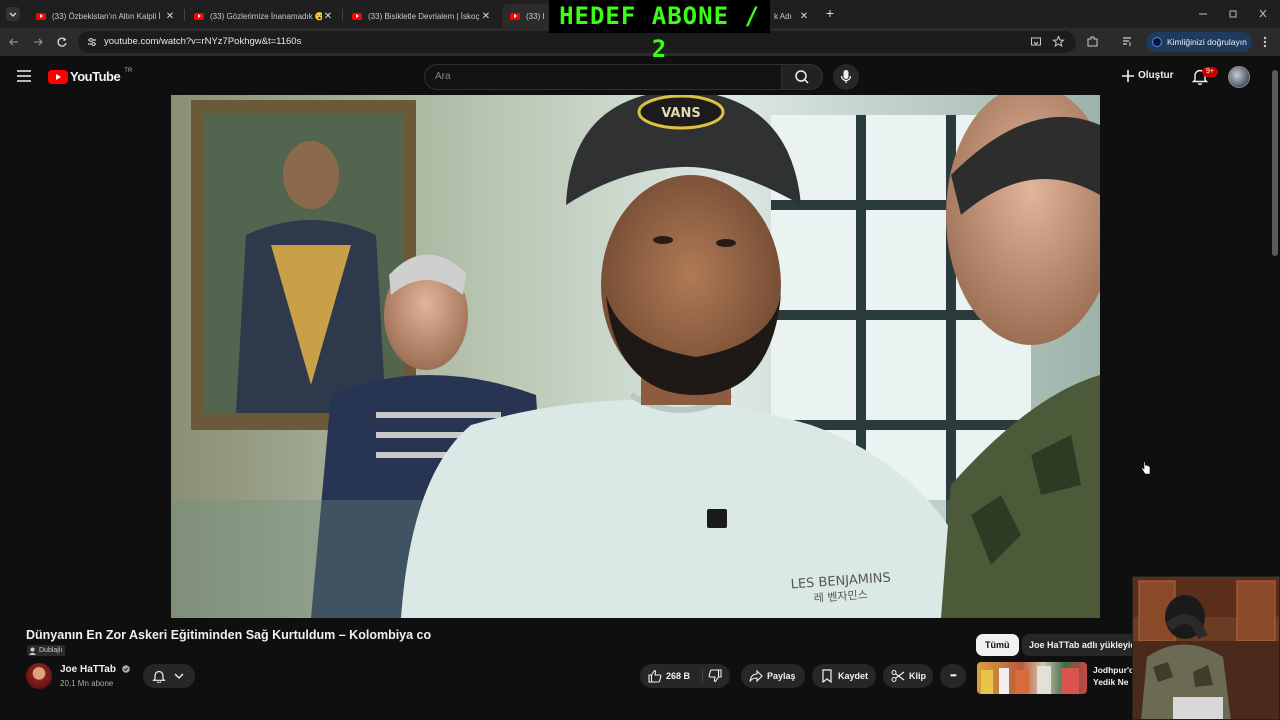 The image size is (1280, 720). Describe the element at coordinates (535, 16) in the screenshot. I see `tab-title: (33) Dü` at that location.